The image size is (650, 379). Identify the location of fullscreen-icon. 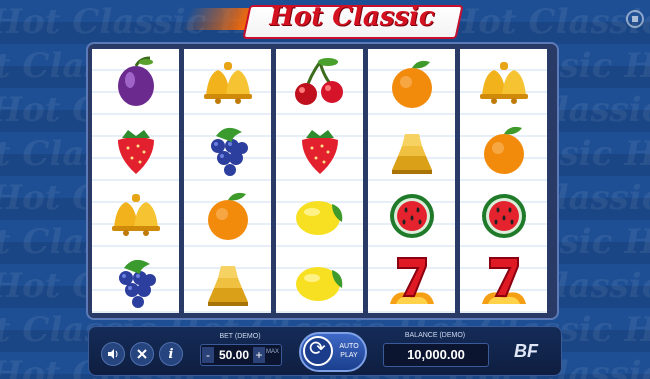
(635, 19).